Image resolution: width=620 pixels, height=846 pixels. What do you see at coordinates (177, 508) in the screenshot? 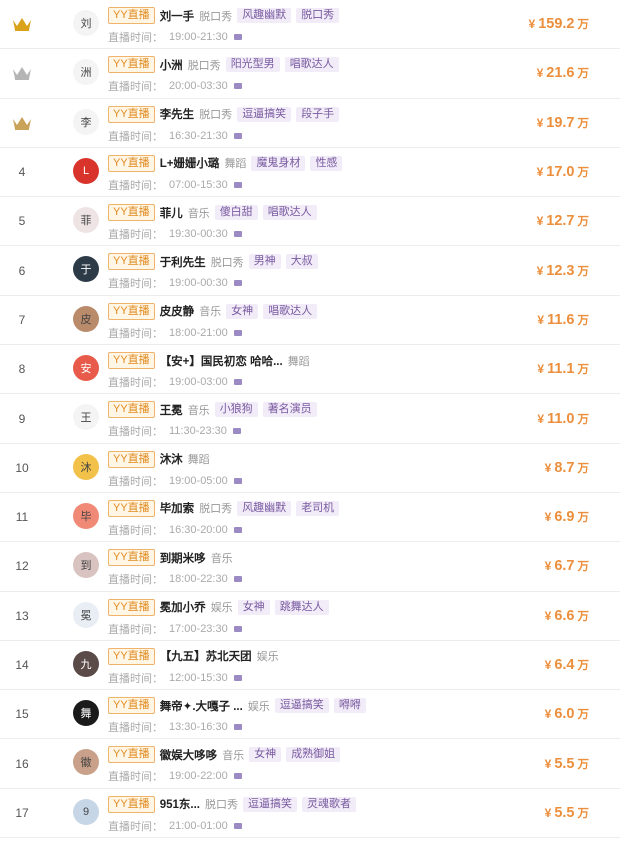
I see `streamer-name: 毕加索` at bounding box center [177, 508].